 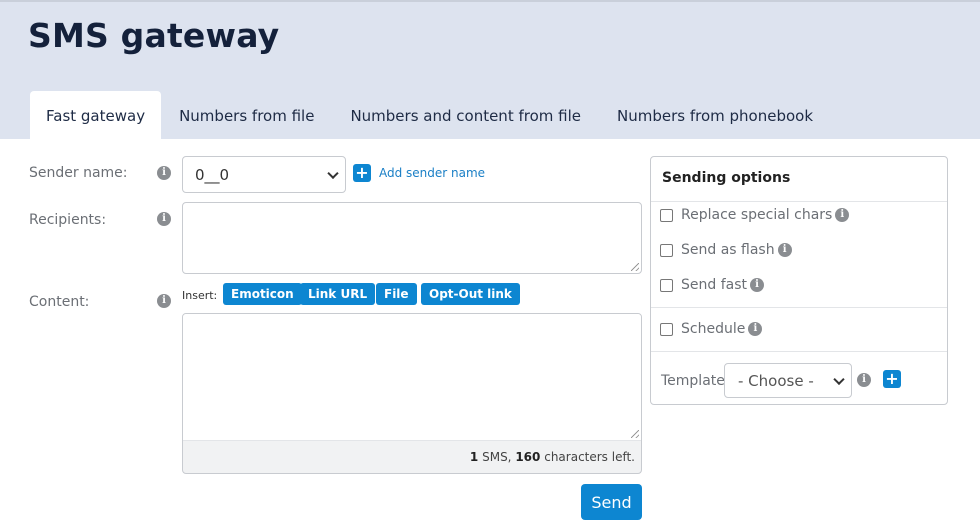 What do you see at coordinates (666, 250) in the screenshot?
I see `send-as-flash-checkbox` at bounding box center [666, 250].